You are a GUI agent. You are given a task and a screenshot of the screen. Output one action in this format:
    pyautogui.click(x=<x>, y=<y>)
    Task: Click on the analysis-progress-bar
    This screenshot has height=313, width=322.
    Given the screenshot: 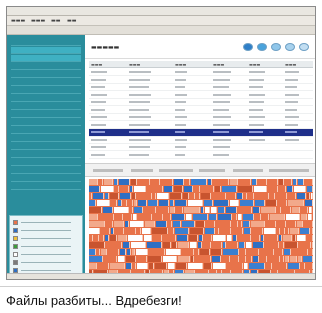 What is the action you would take?
    pyautogui.click(x=200, y=170)
    